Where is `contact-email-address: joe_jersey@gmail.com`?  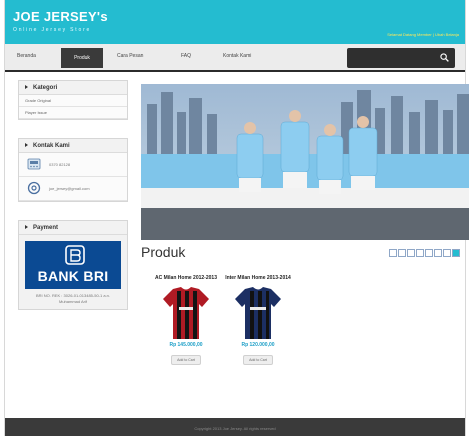
contact-email-address: joe_jersey@gmail.com is located at coordinates (69, 188).